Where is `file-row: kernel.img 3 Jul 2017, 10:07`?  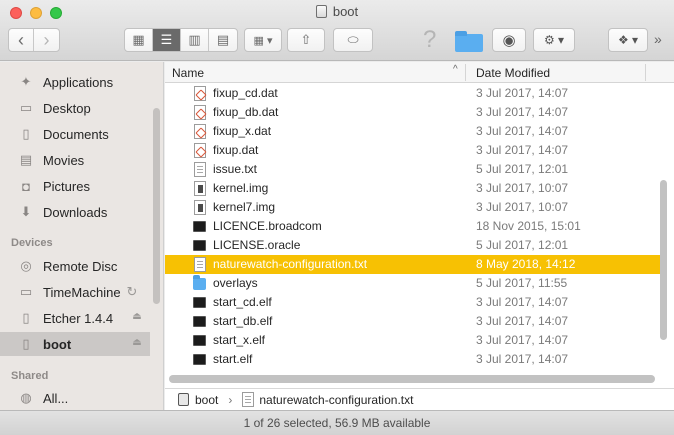
file-row: kernel.img 3 Jul 2017, 10:07 is located at coordinates (412, 188).